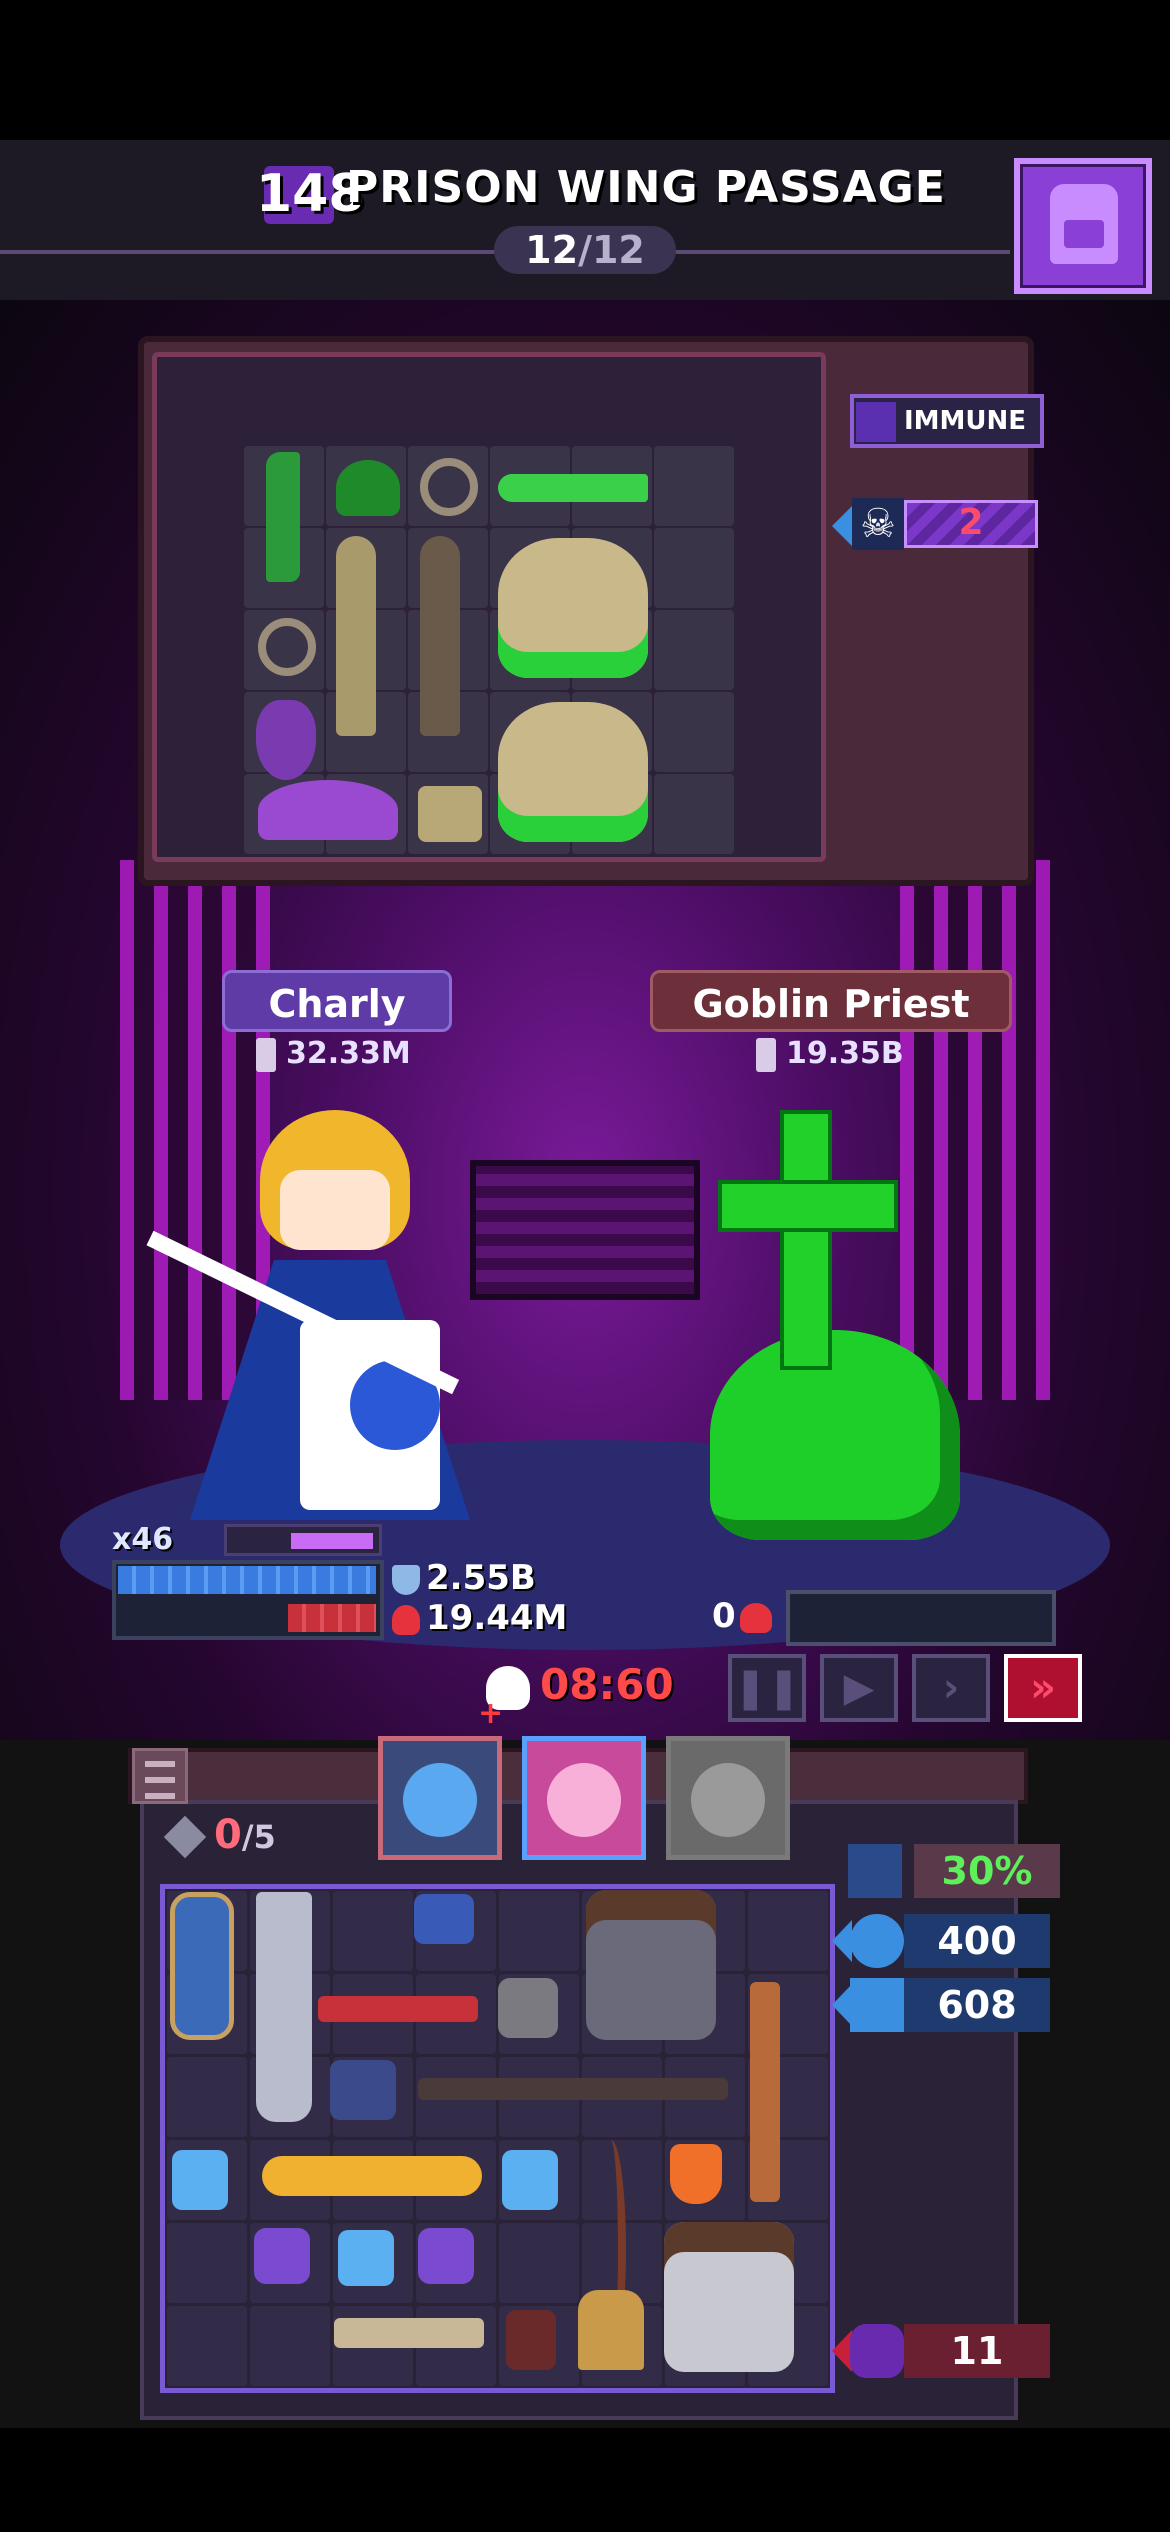 This screenshot has height=2532, width=1170. What do you see at coordinates (651, 1965) in the screenshot?
I see `armor-icon` at bounding box center [651, 1965].